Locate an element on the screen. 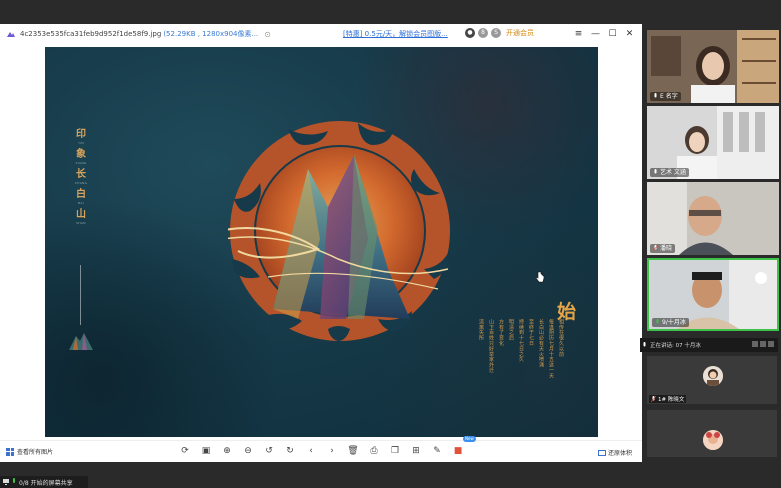 The width and height of the screenshot is (781, 488). mini-mountain-icon is located at coordinates (81, 341).